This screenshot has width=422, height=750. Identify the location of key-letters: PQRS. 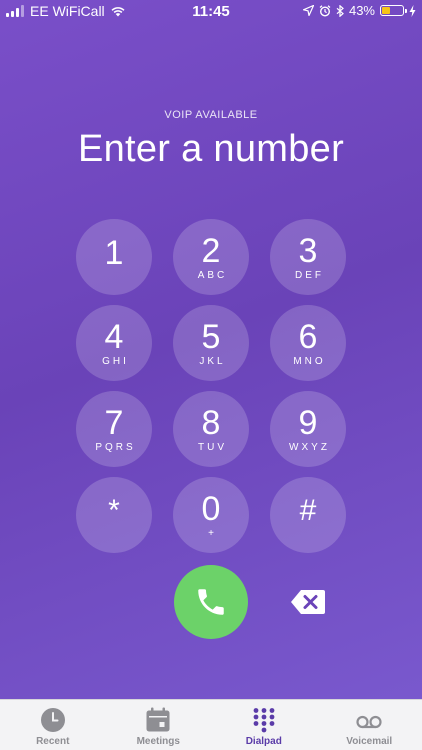
(115, 447).